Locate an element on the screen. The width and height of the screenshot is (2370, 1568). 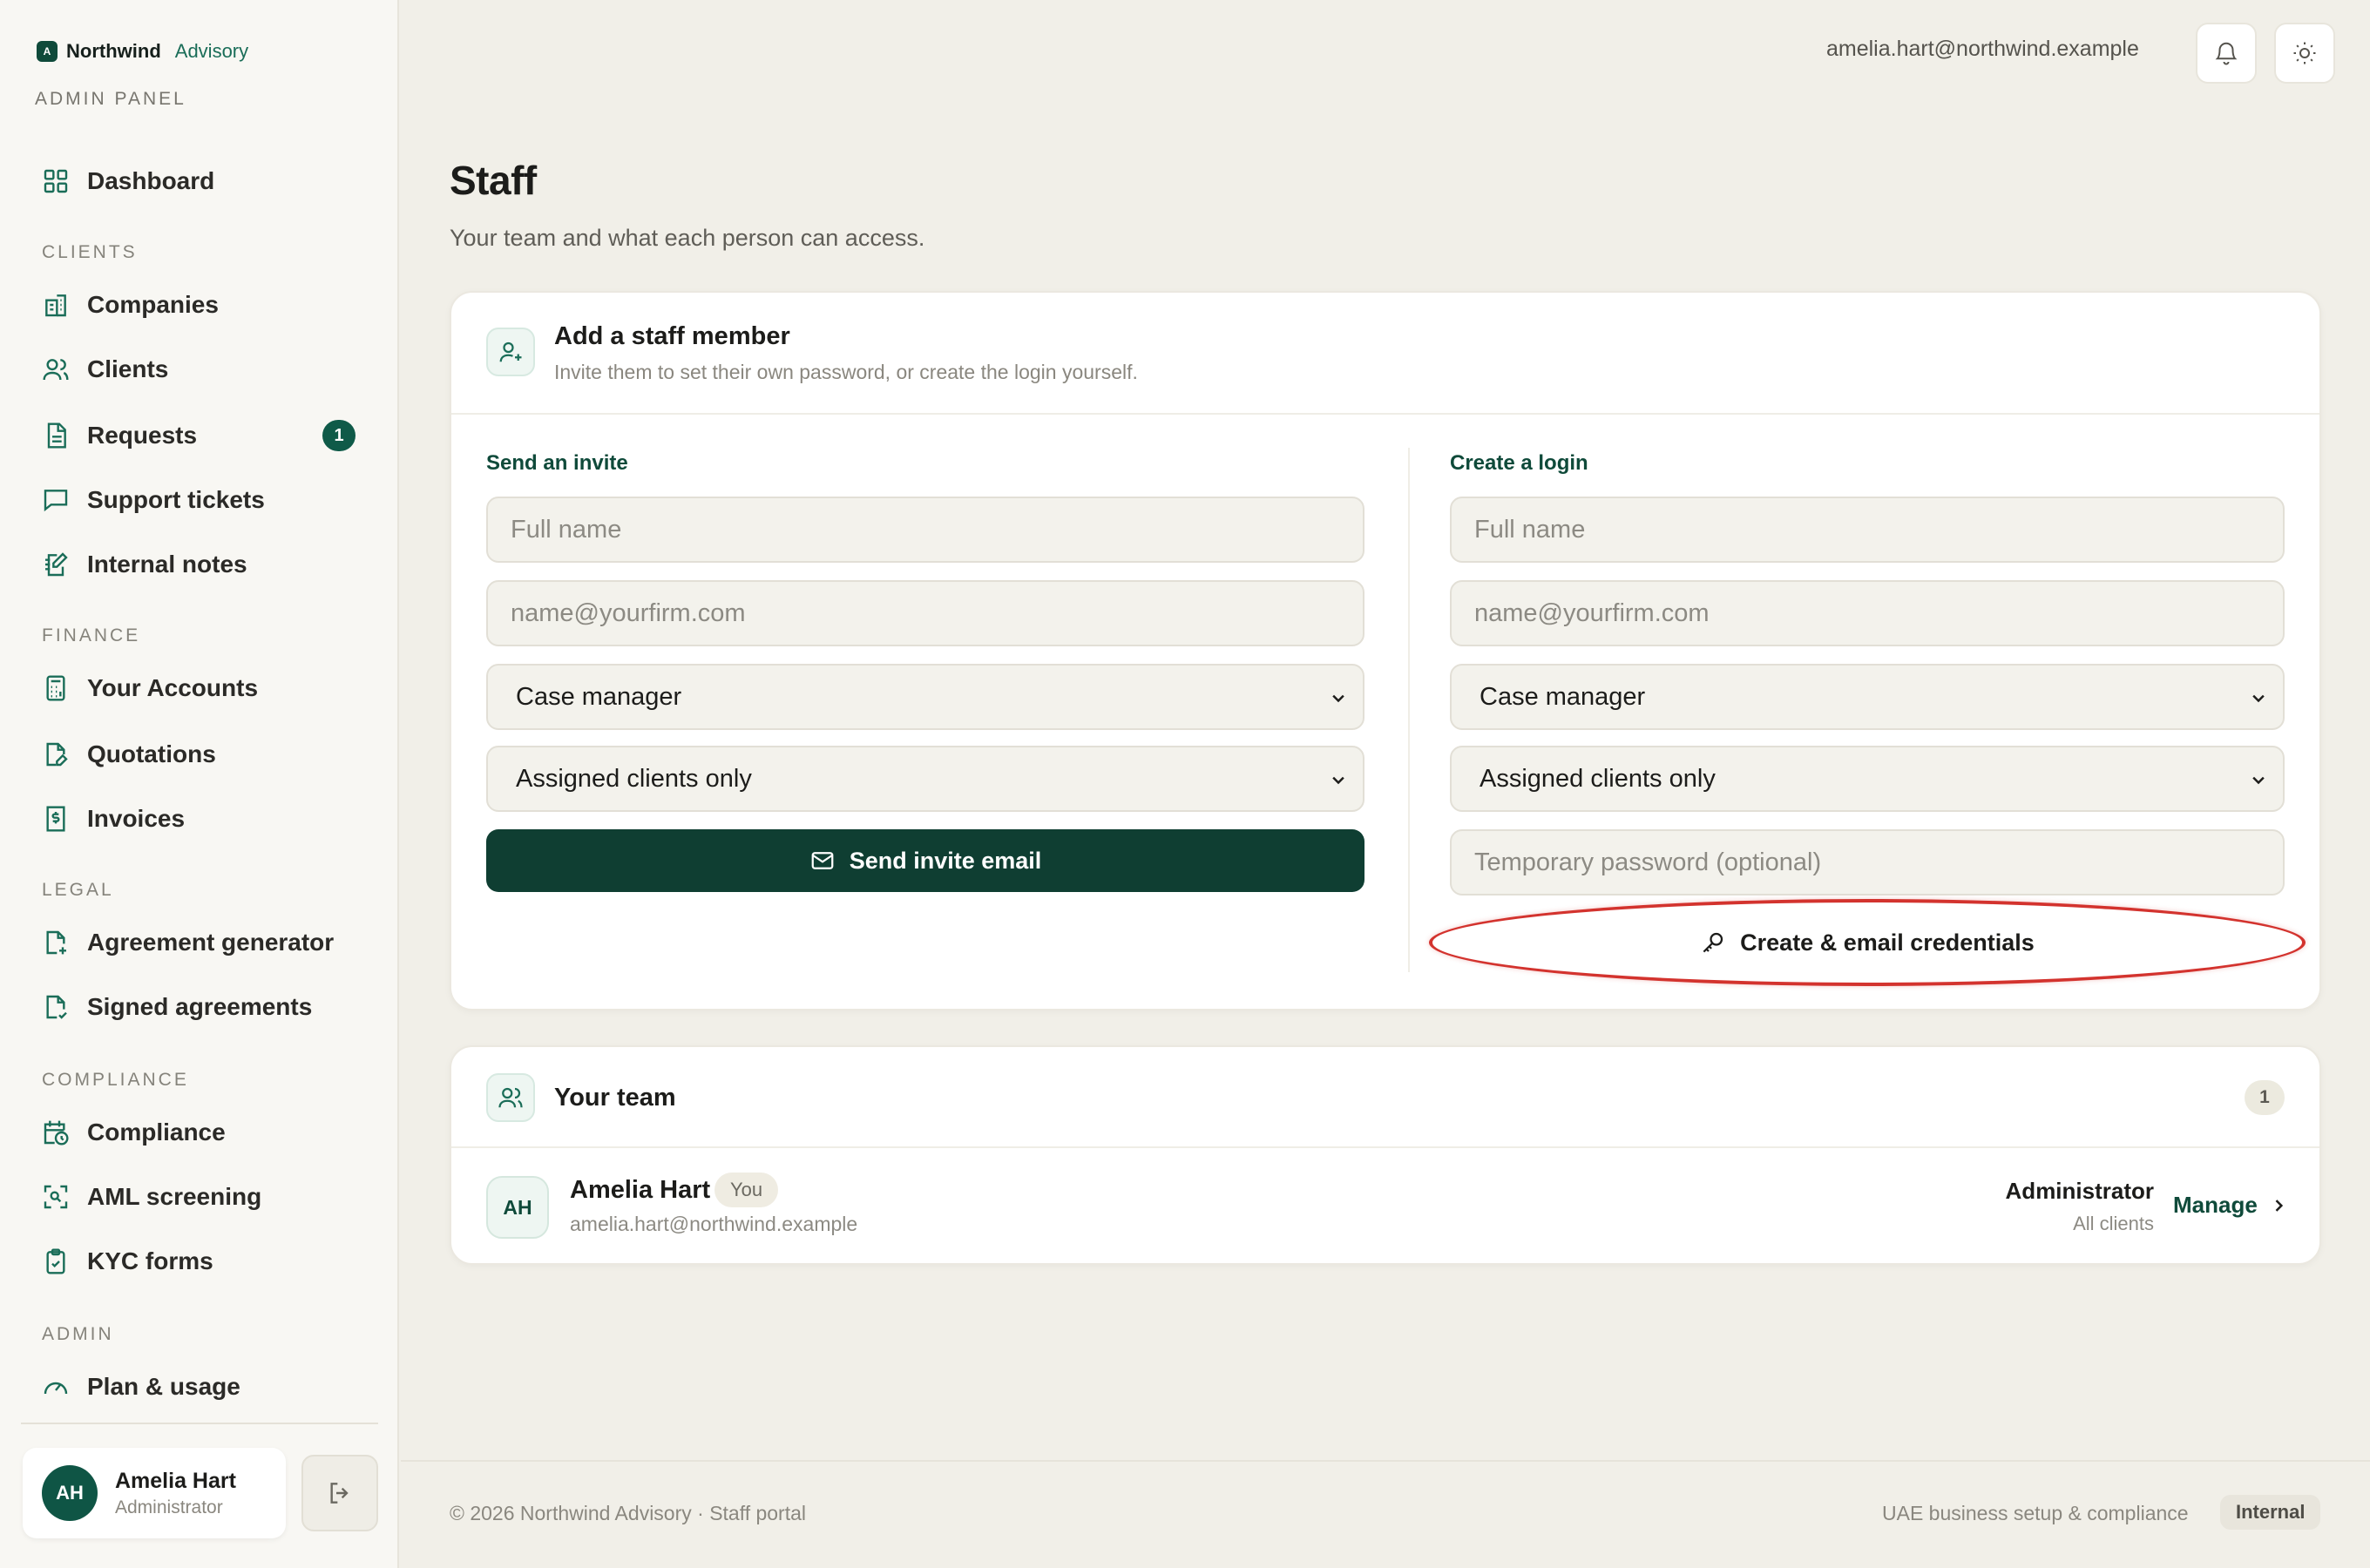
sidebar-item-aml: AML screening is located at coordinates (198, 1197).